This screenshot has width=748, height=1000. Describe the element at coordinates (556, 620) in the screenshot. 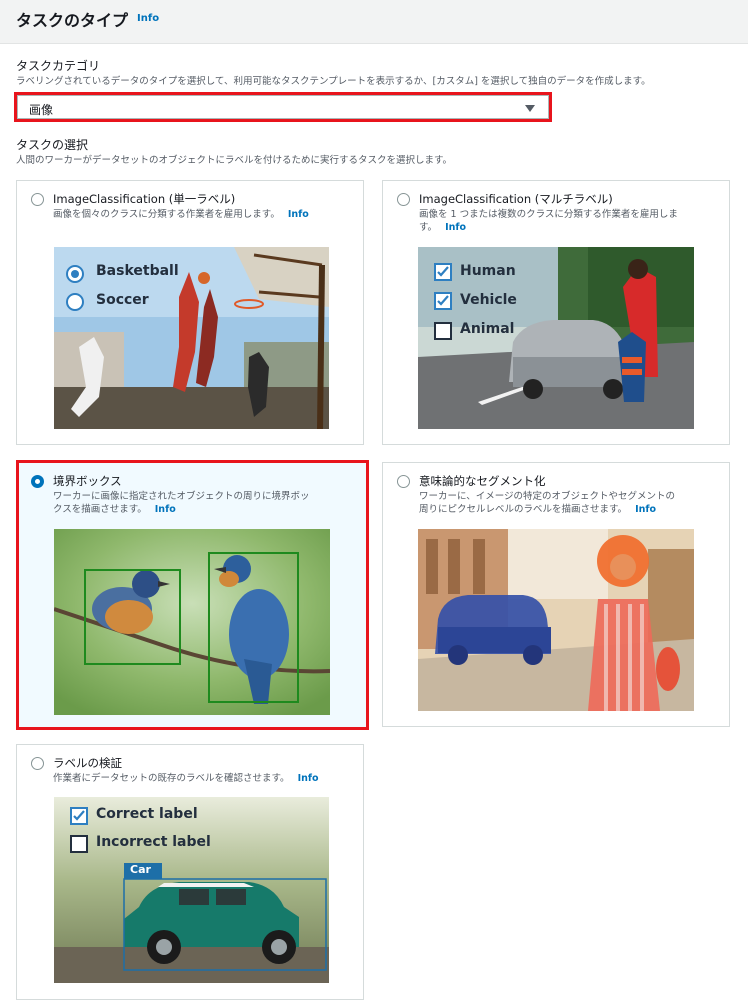

I see `street-segmentation-image` at that location.